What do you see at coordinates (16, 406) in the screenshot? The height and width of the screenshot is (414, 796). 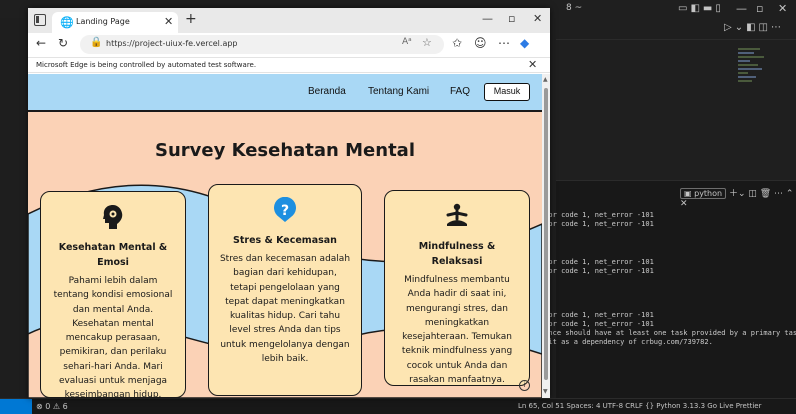 I see `remote-indicator` at bounding box center [16, 406].